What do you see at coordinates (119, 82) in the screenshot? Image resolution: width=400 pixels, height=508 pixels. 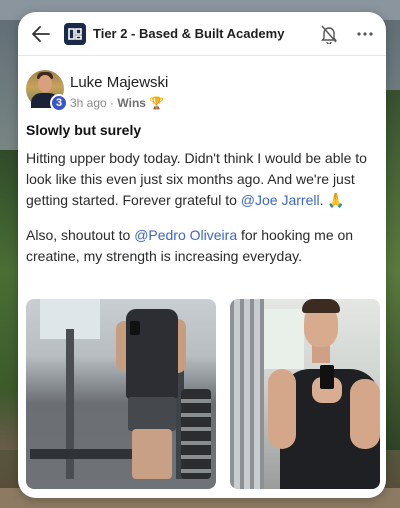 I see `author-name: Luke Majewski` at bounding box center [119, 82].